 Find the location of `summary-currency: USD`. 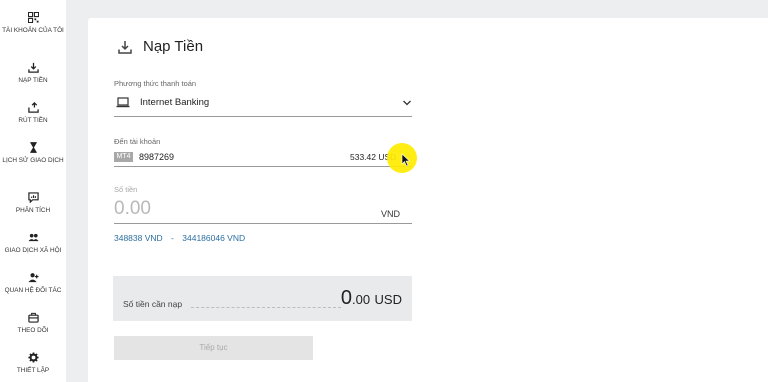

summary-currency: USD is located at coordinates (388, 299).